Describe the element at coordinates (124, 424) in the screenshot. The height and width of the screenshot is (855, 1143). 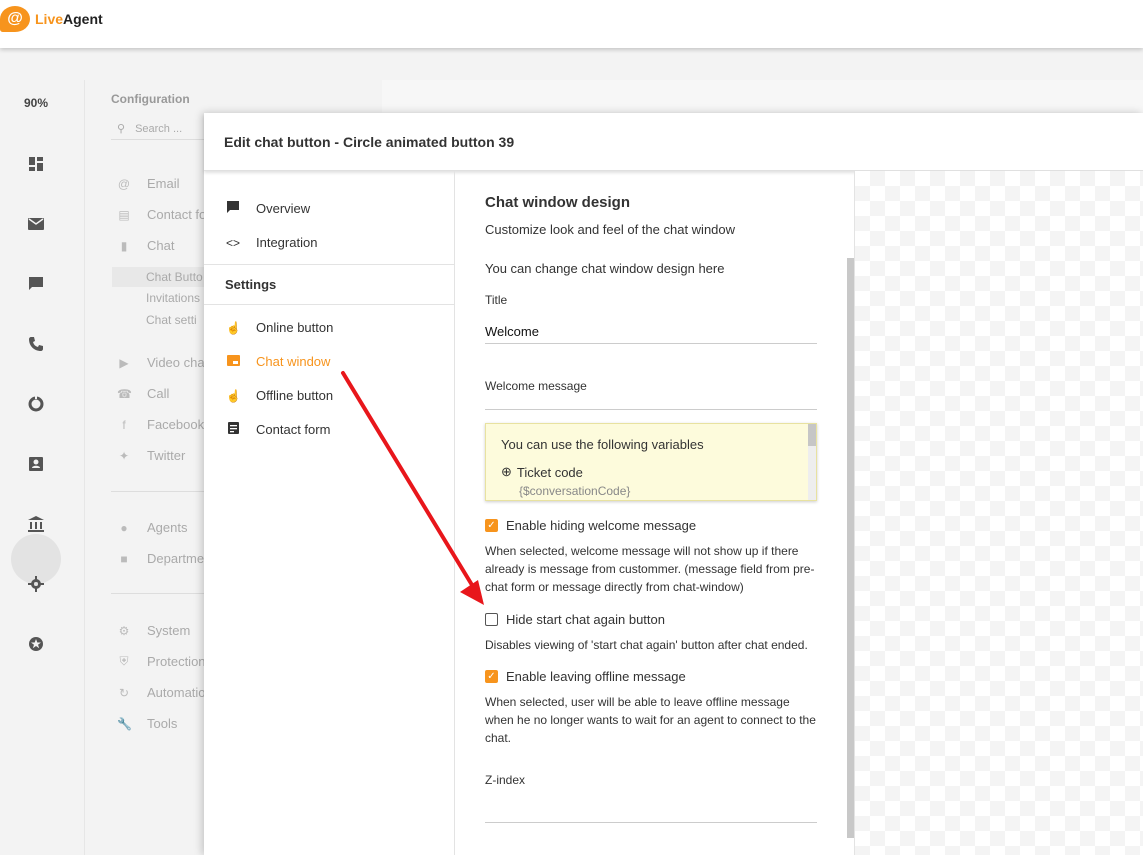
I see `facebook-icon: f` at that location.